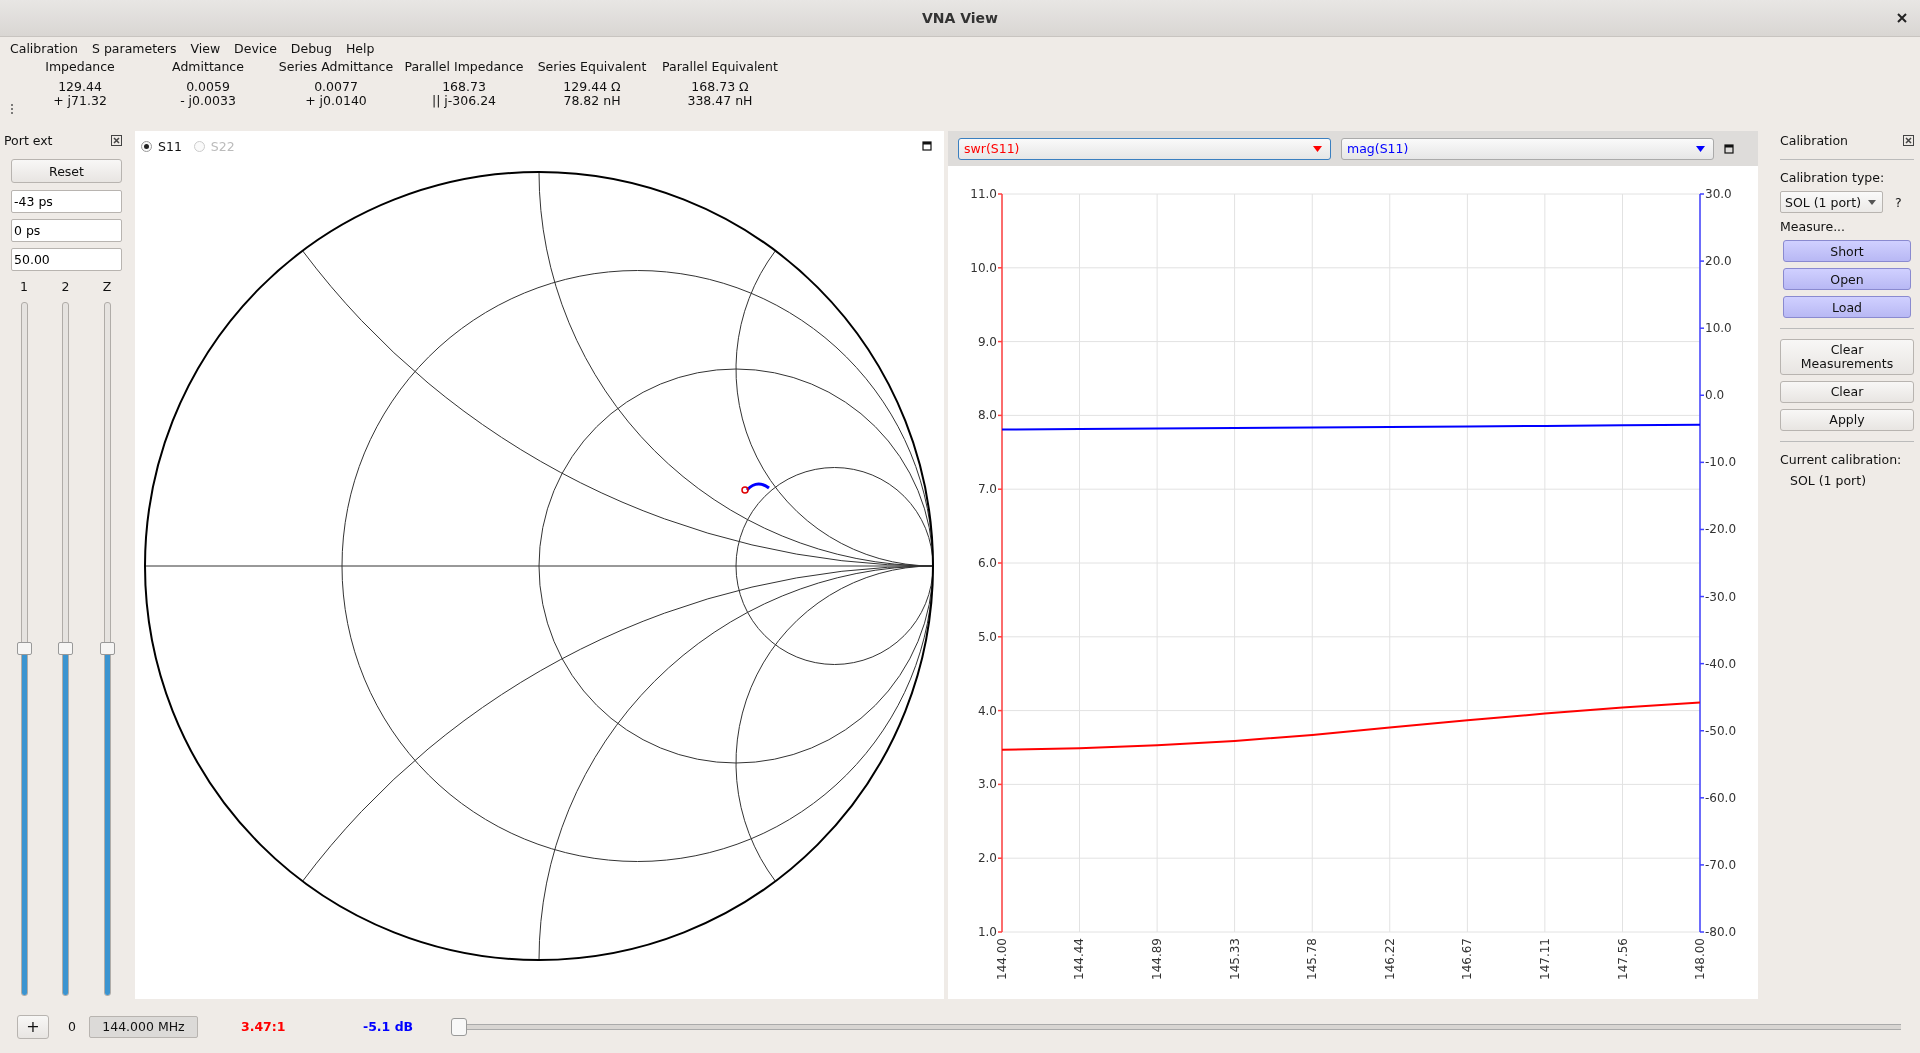 Image resolution: width=1920 pixels, height=1053 pixels. I want to click on slider-label: 1, so click(24, 286).